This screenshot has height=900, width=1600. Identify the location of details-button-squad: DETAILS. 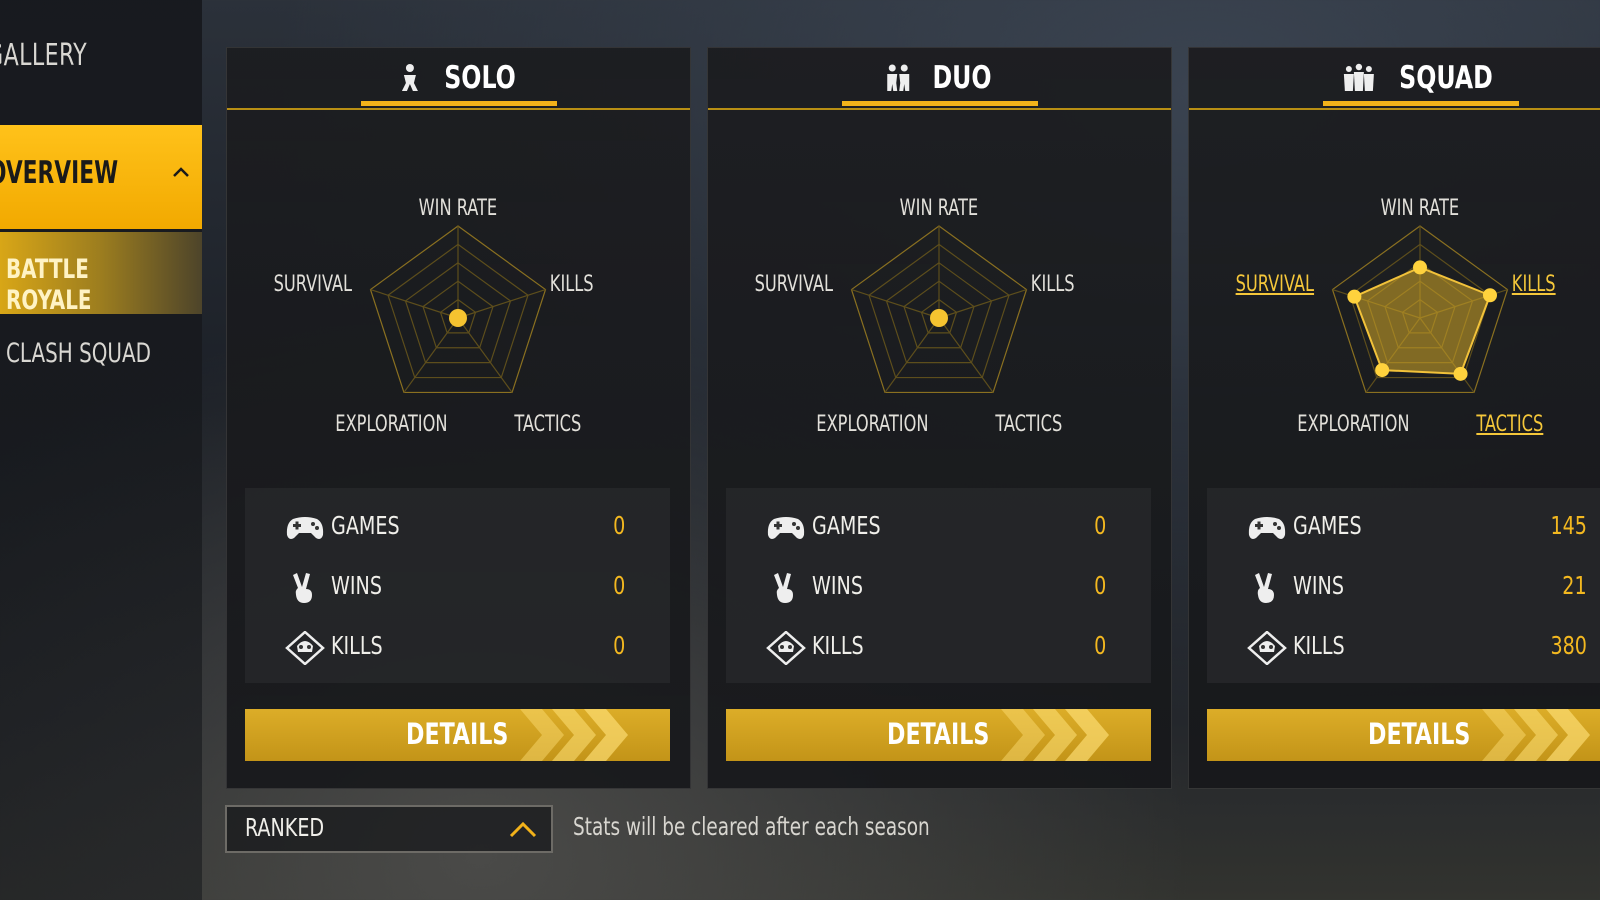
(1403, 735).